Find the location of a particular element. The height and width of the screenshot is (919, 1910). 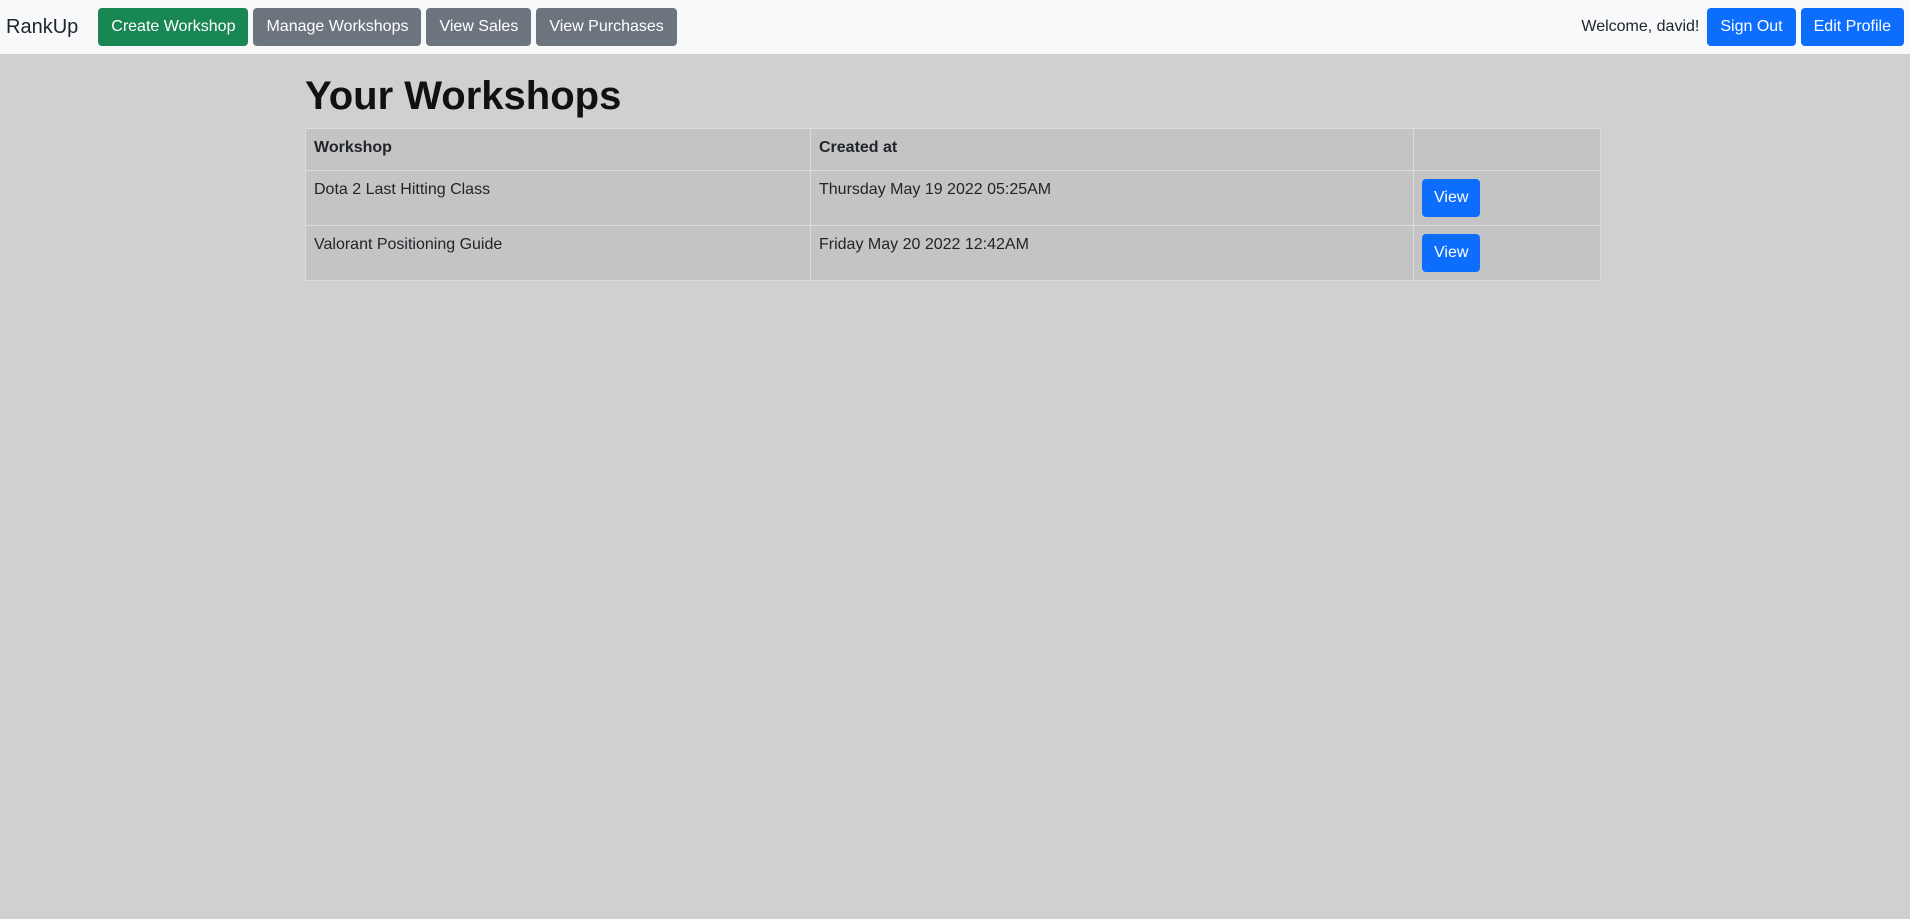

edit-profile-button: Edit Profile is located at coordinates (1852, 27).